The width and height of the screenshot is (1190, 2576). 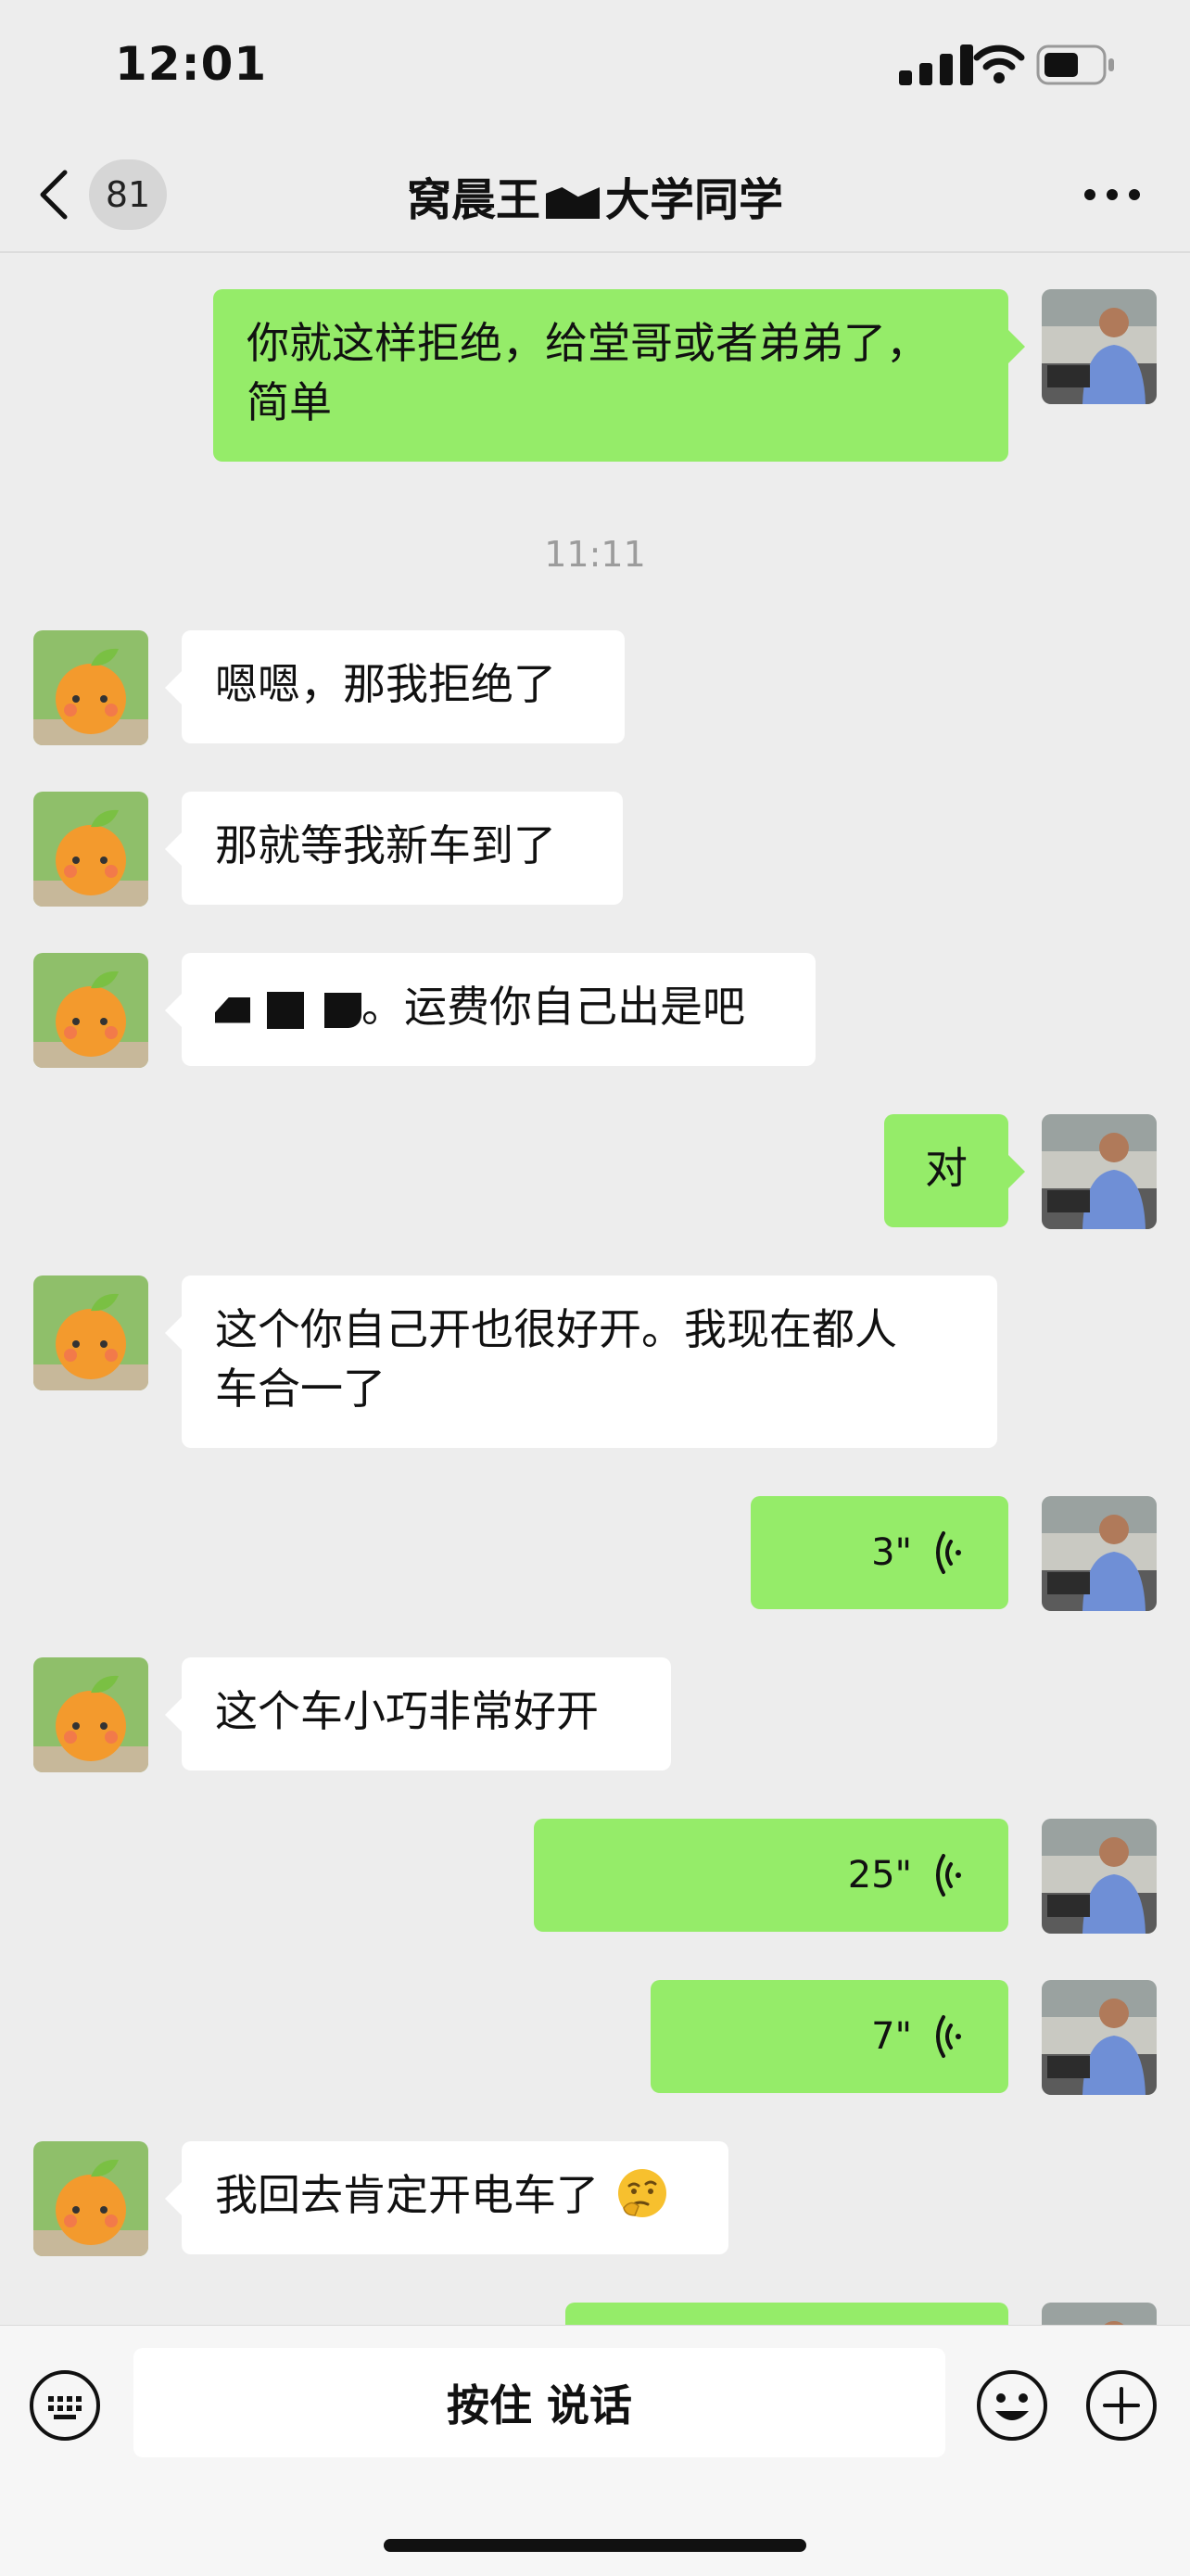 What do you see at coordinates (385, 684) in the screenshot?
I see `message-text: 嗯嗯，那我拒绝了` at bounding box center [385, 684].